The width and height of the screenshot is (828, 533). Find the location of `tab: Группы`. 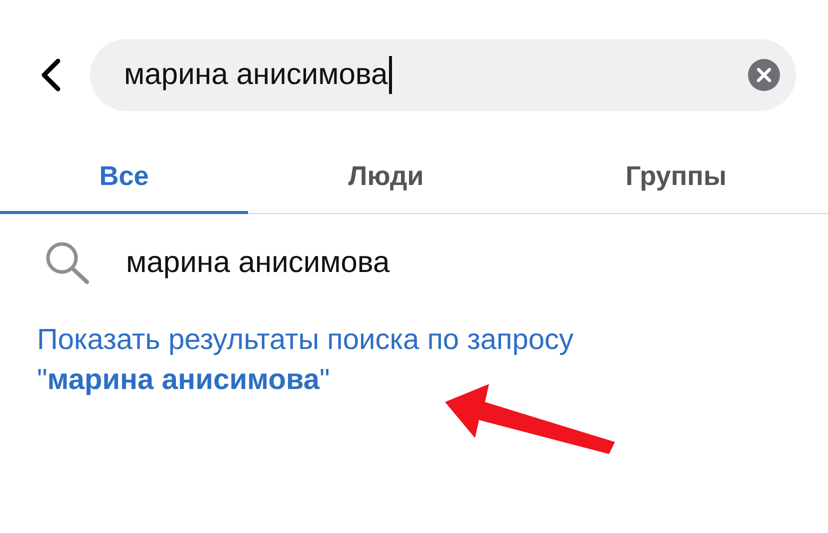

tab: Группы is located at coordinates (676, 177).